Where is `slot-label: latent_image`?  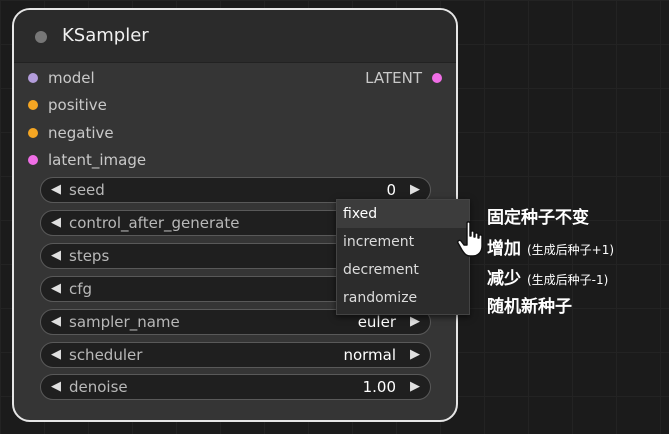
slot-label: latent_image is located at coordinates (97, 160).